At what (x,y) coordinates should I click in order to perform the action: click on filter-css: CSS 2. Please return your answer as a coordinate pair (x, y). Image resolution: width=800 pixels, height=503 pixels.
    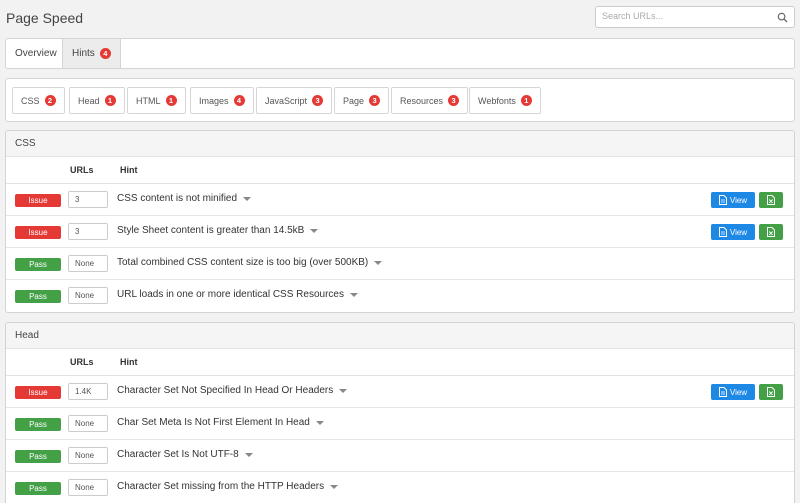
    Looking at the image, I should click on (38, 100).